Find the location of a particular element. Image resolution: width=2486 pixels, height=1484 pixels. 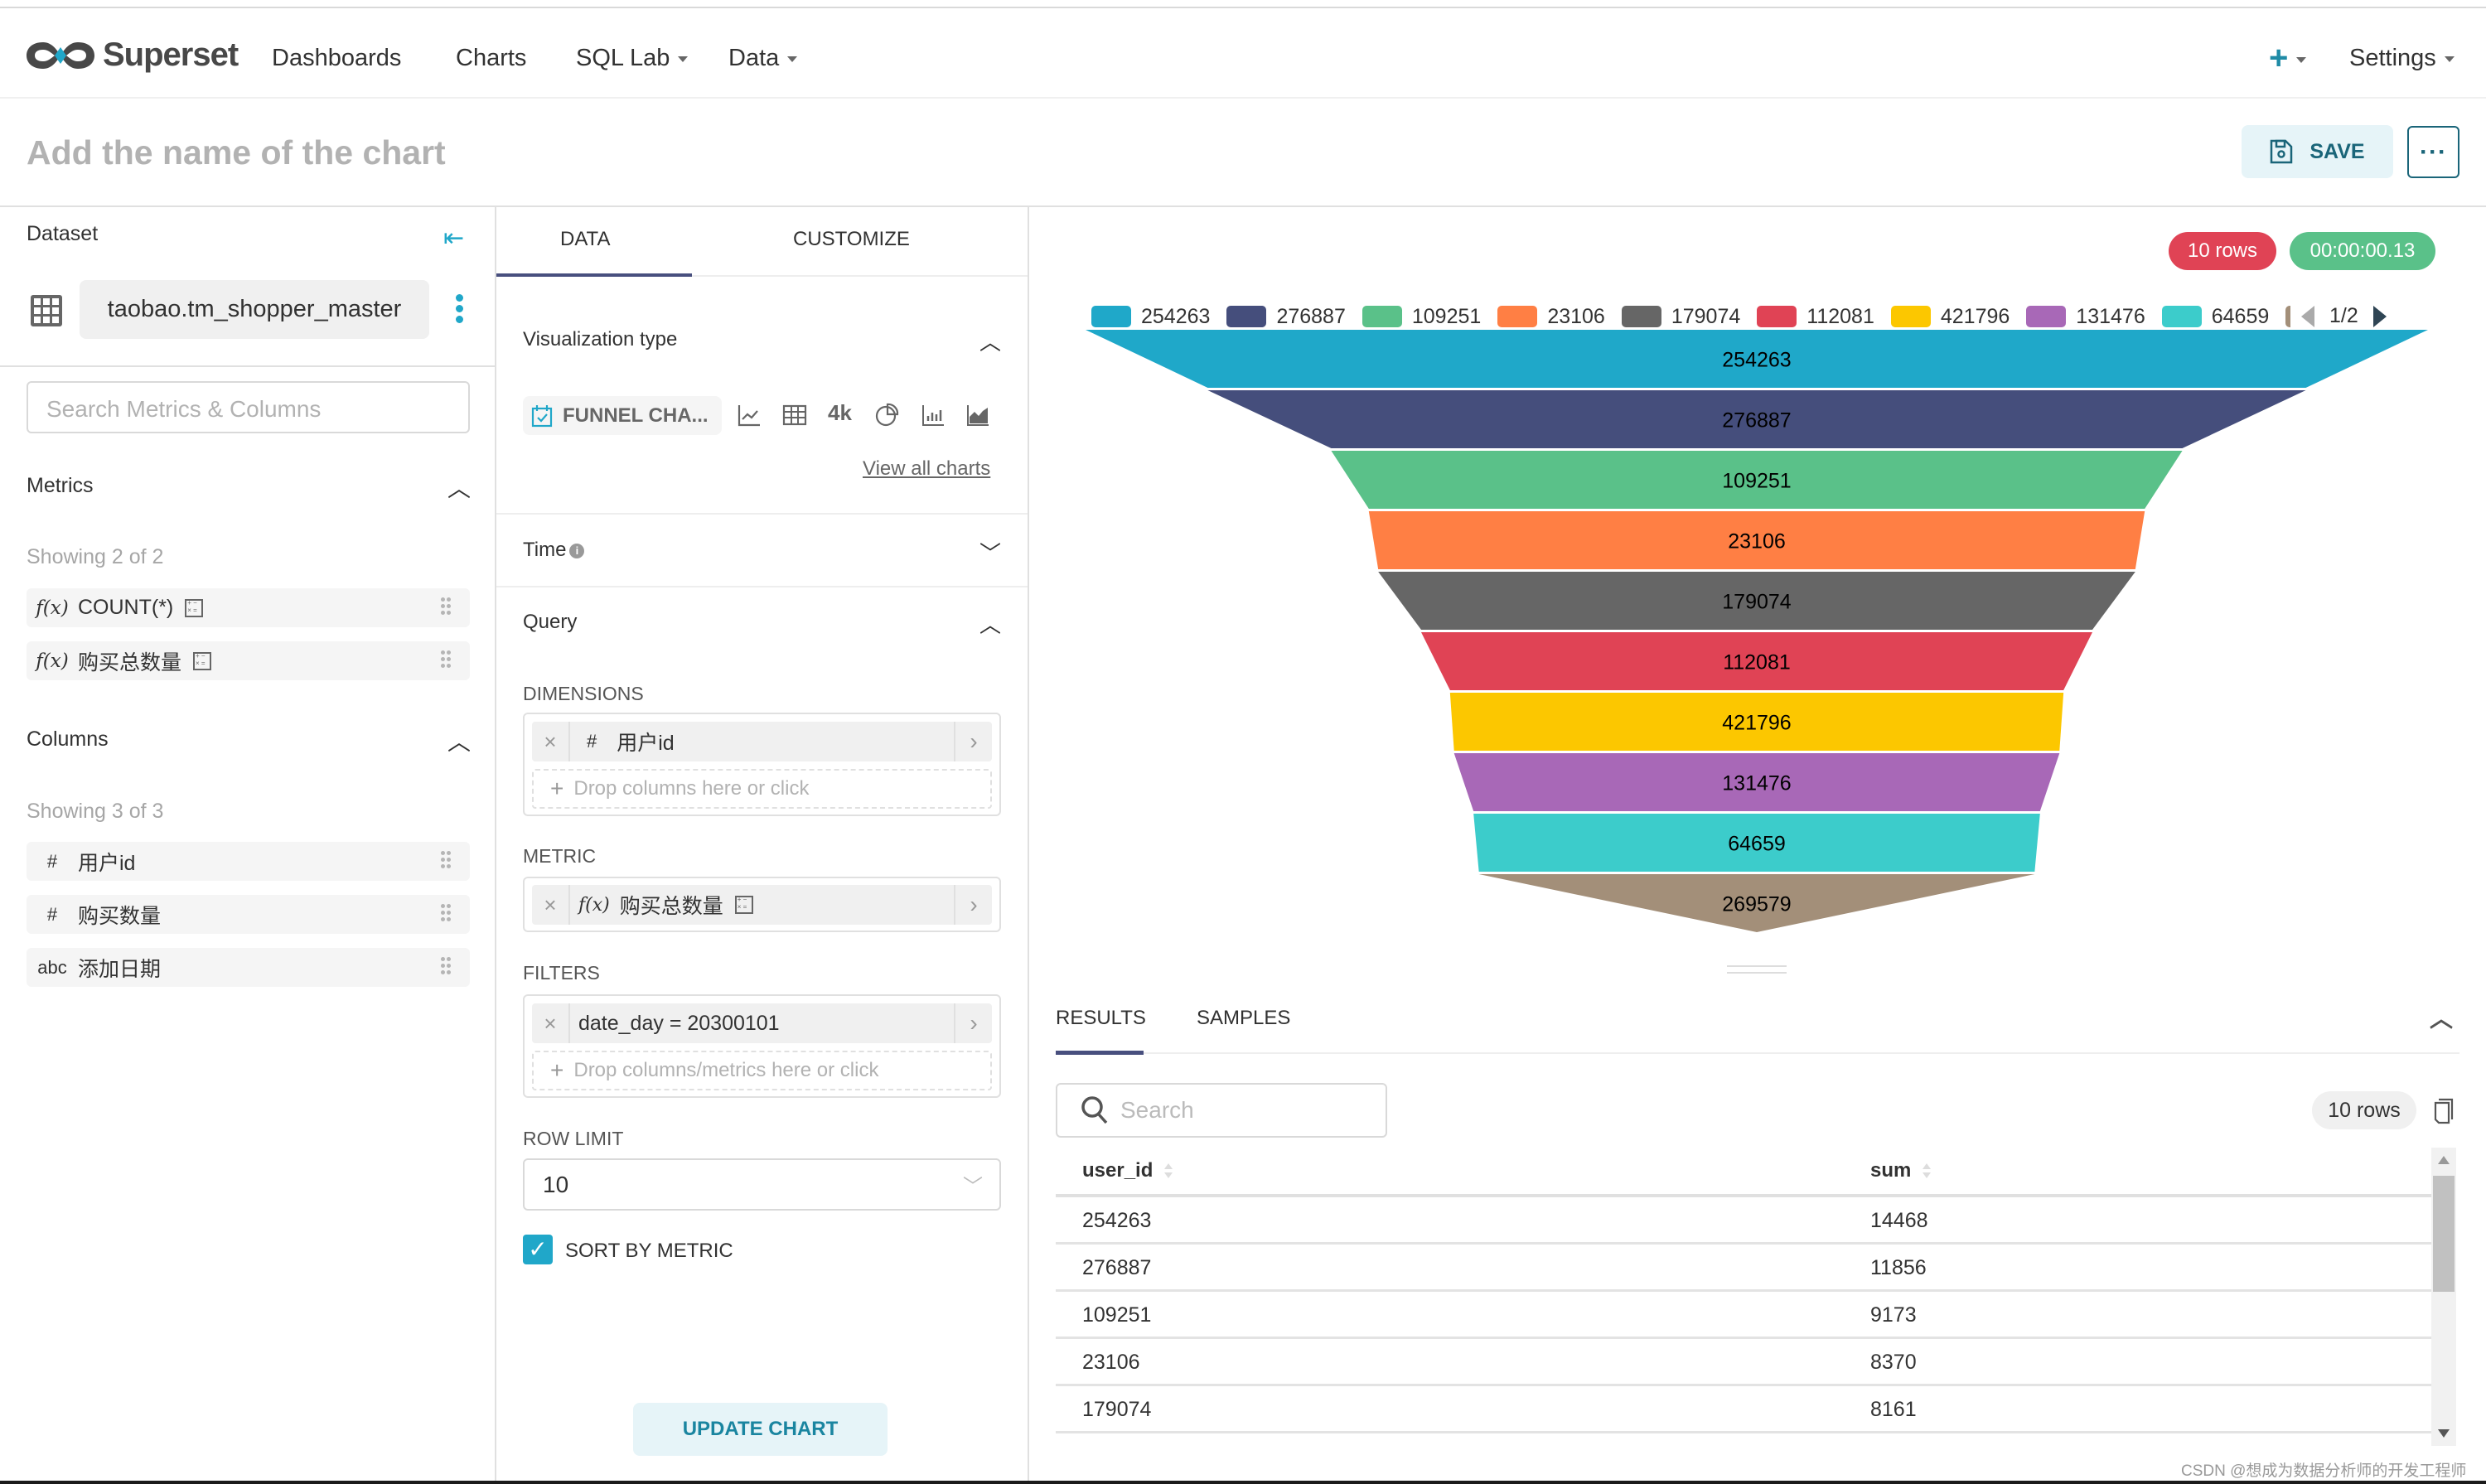

legend-prev-icon is located at coordinates (2307, 316).